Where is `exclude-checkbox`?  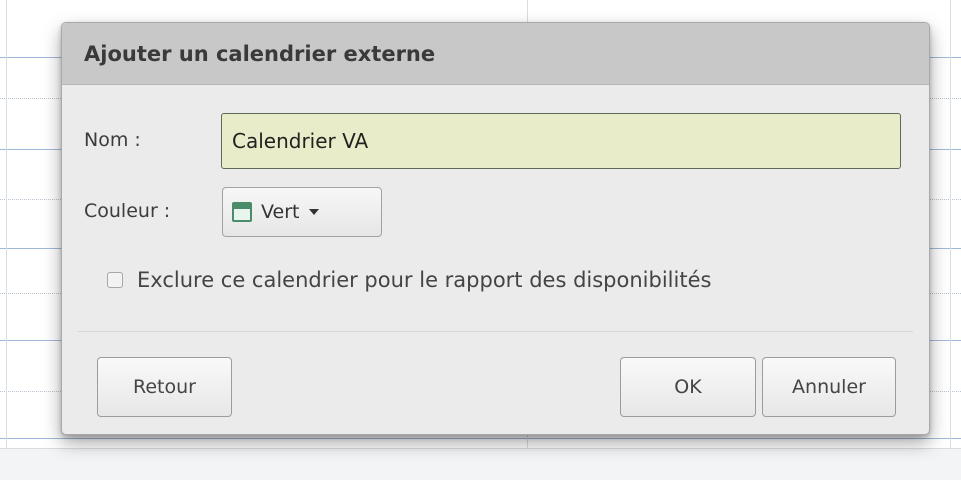 exclude-checkbox is located at coordinates (115, 280).